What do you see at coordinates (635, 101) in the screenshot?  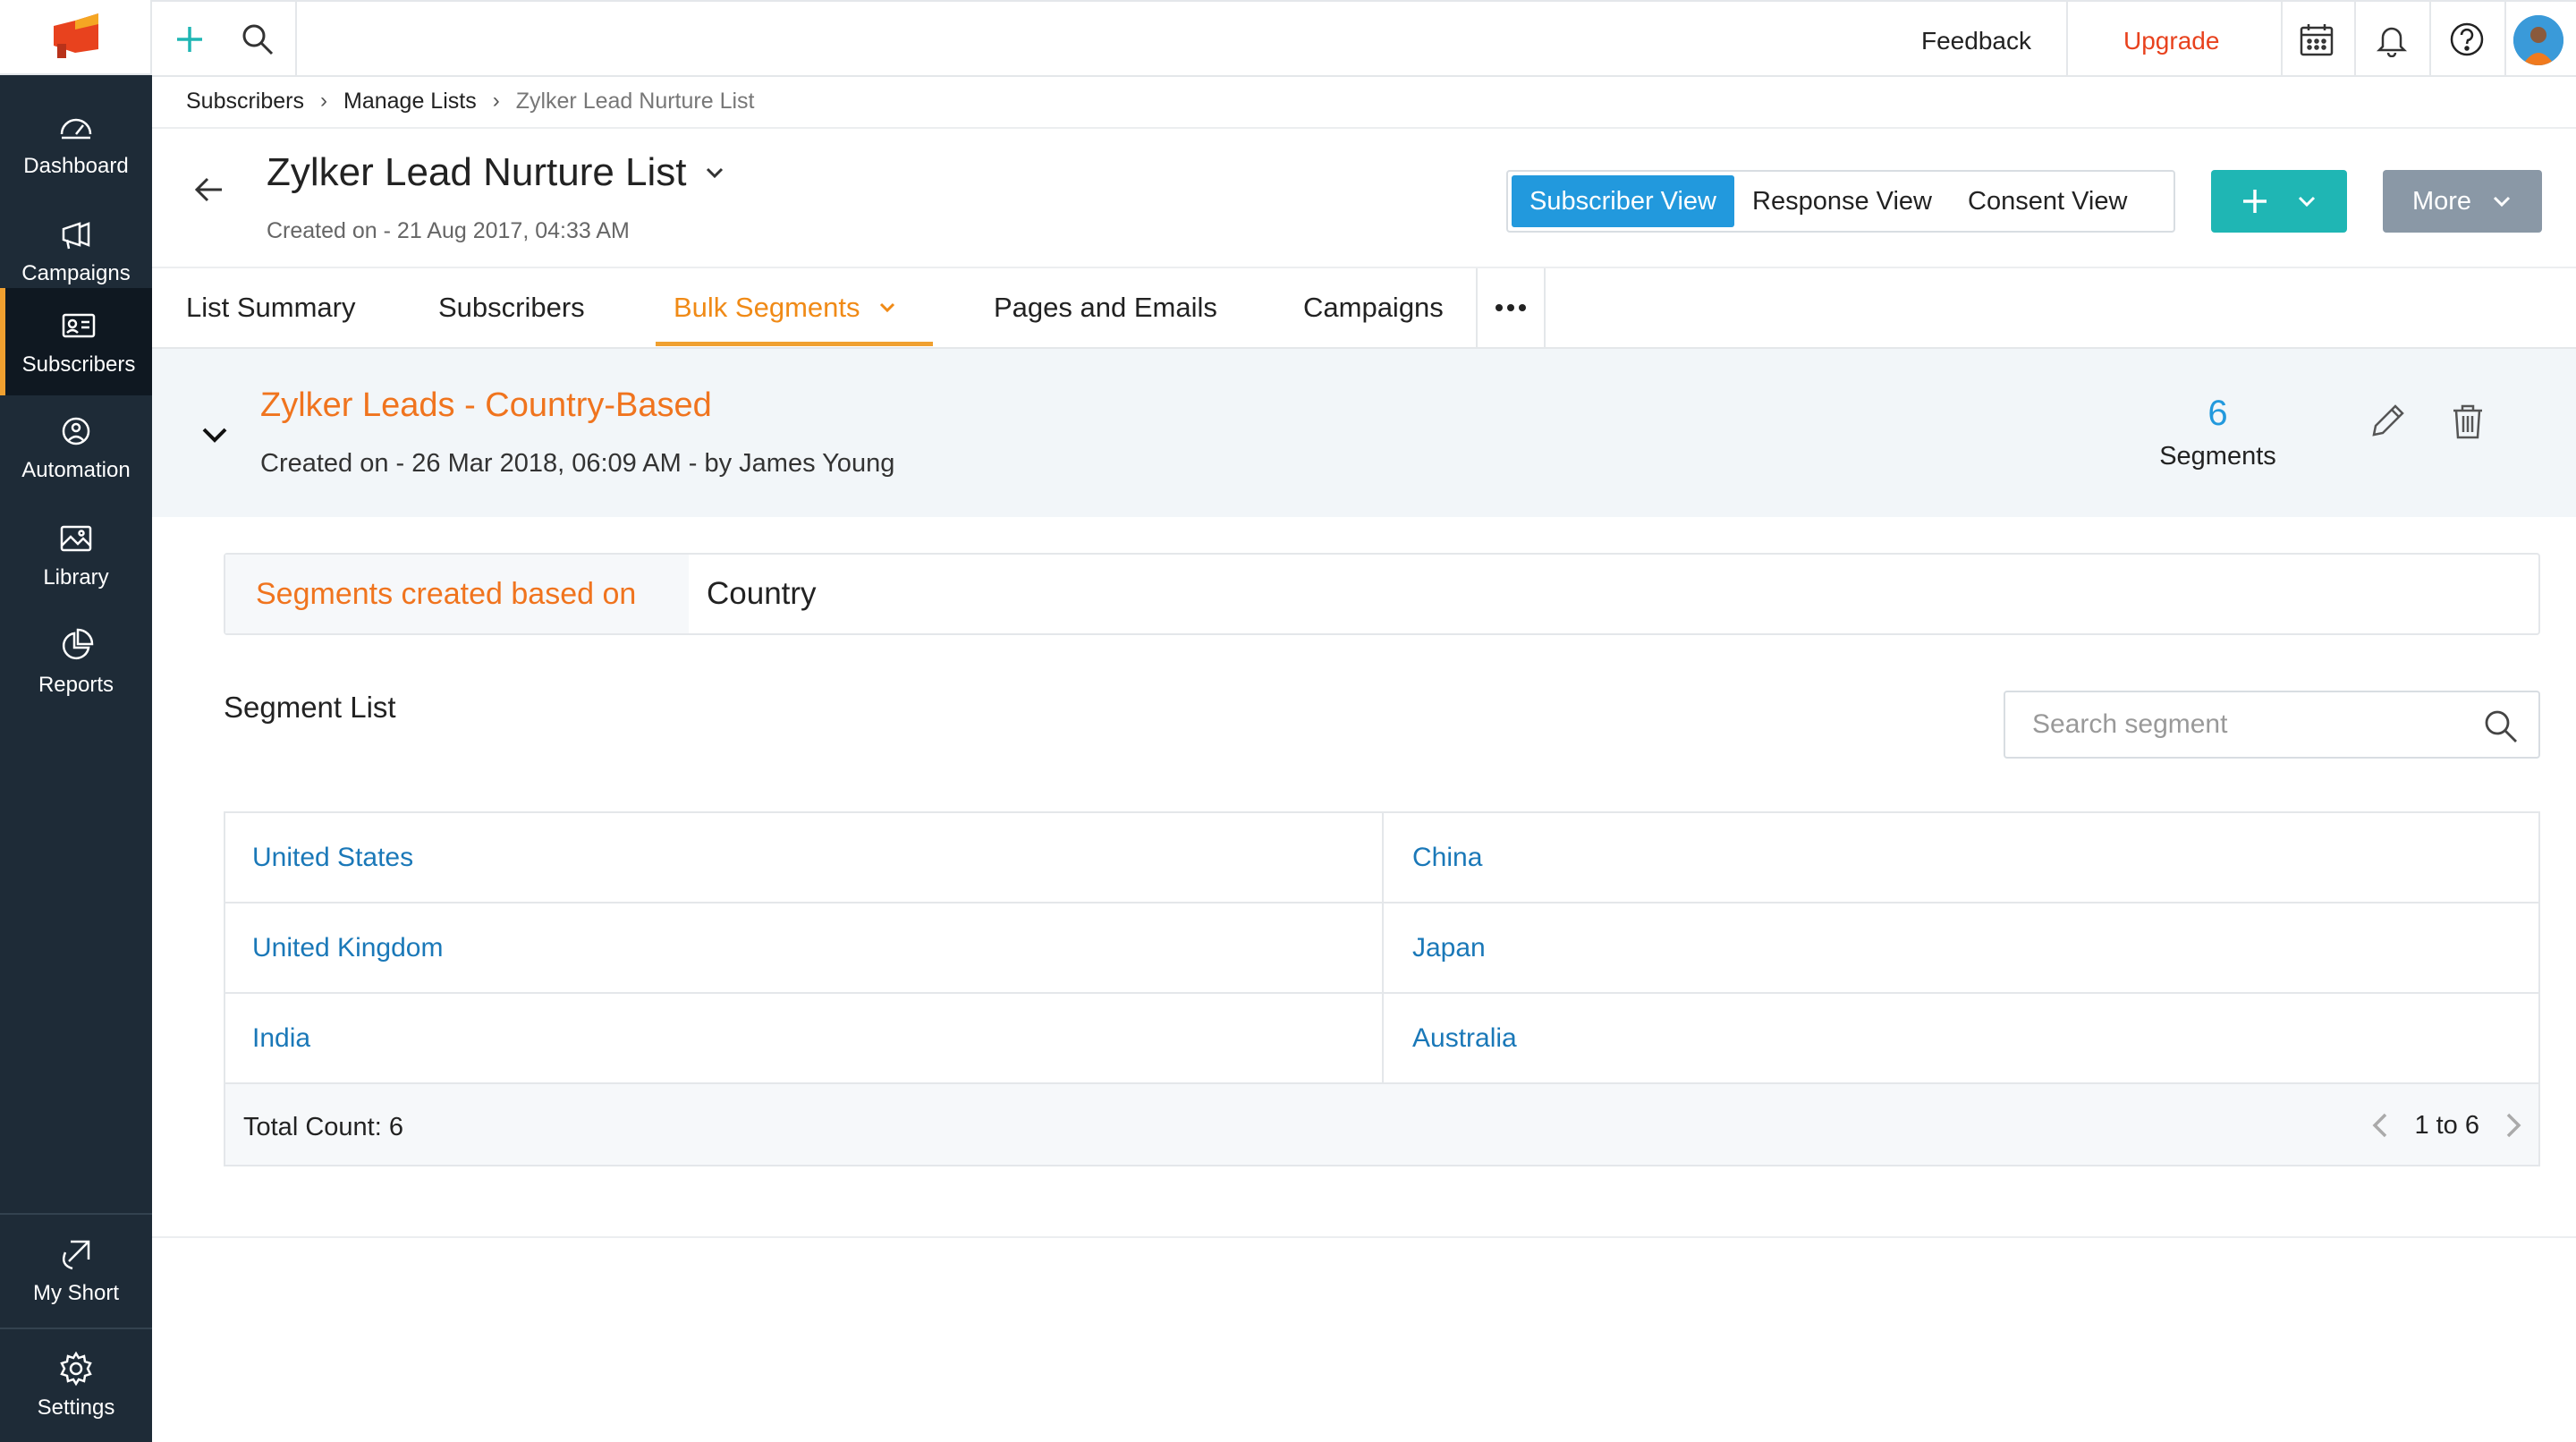 I see `breadcrumb-current: Zylker Lead Nurture List` at bounding box center [635, 101].